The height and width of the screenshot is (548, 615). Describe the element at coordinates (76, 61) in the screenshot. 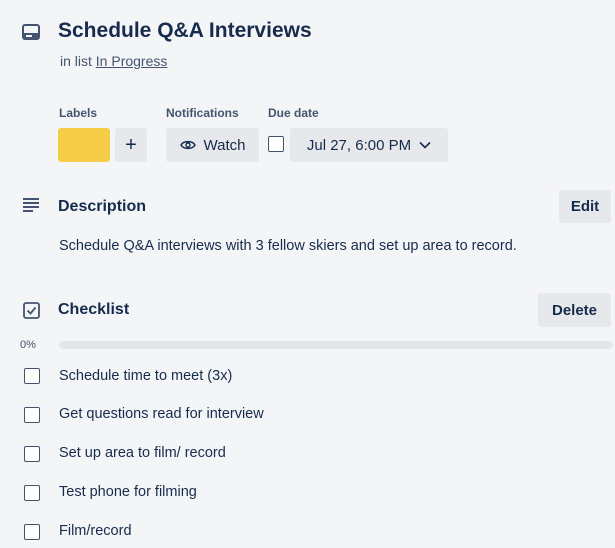

I see `in-list-prefix: in list` at that location.